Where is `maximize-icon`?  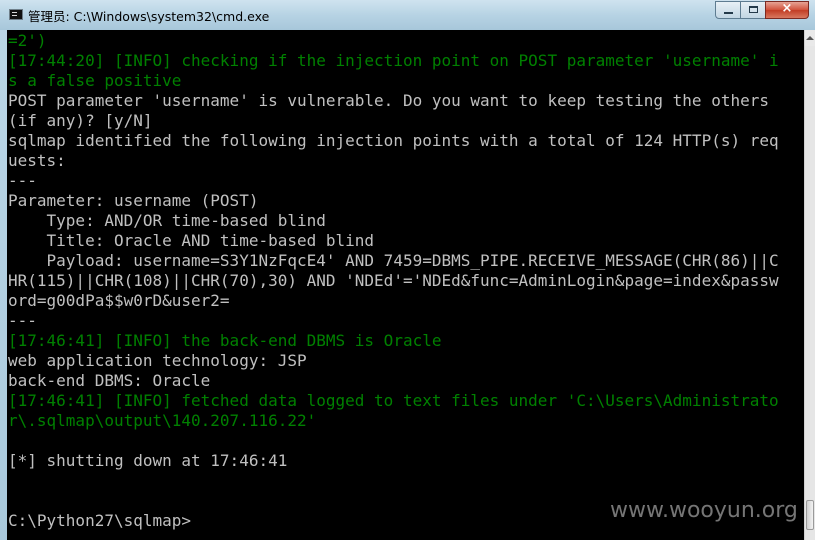 maximize-icon is located at coordinates (753, 9).